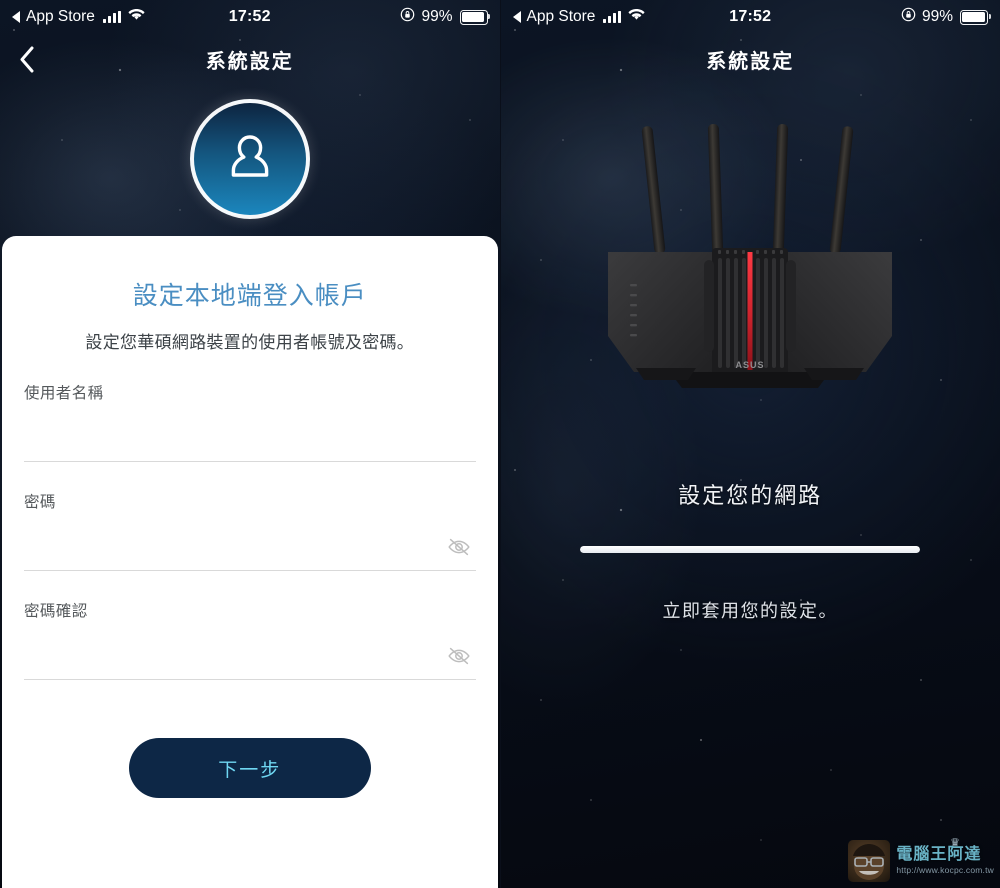 The height and width of the screenshot is (888, 1000). I want to click on status-back-app-label: App Store, so click(60, 17).